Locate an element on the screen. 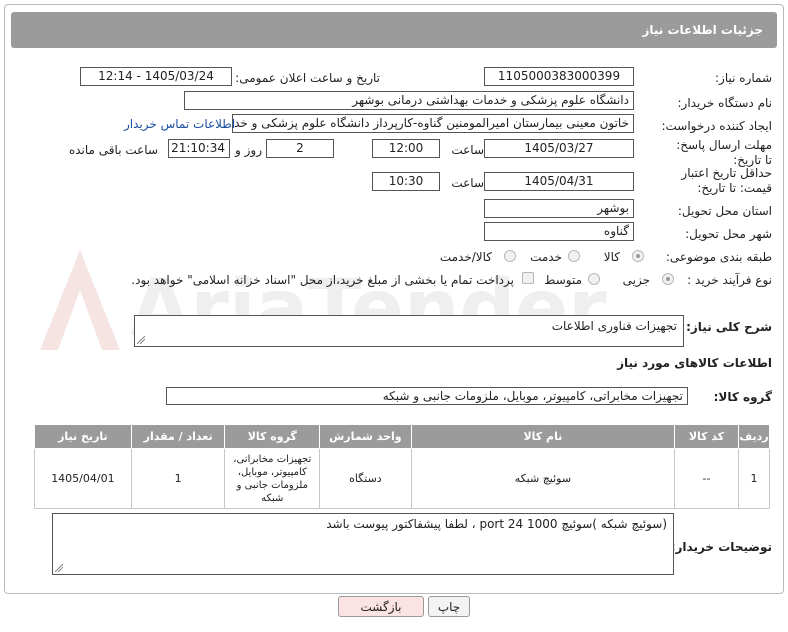 Image resolution: width=788 pixels, height=632 pixels. buyer-org-label: نام دستگاه خریدار: is located at coordinates (725, 103).